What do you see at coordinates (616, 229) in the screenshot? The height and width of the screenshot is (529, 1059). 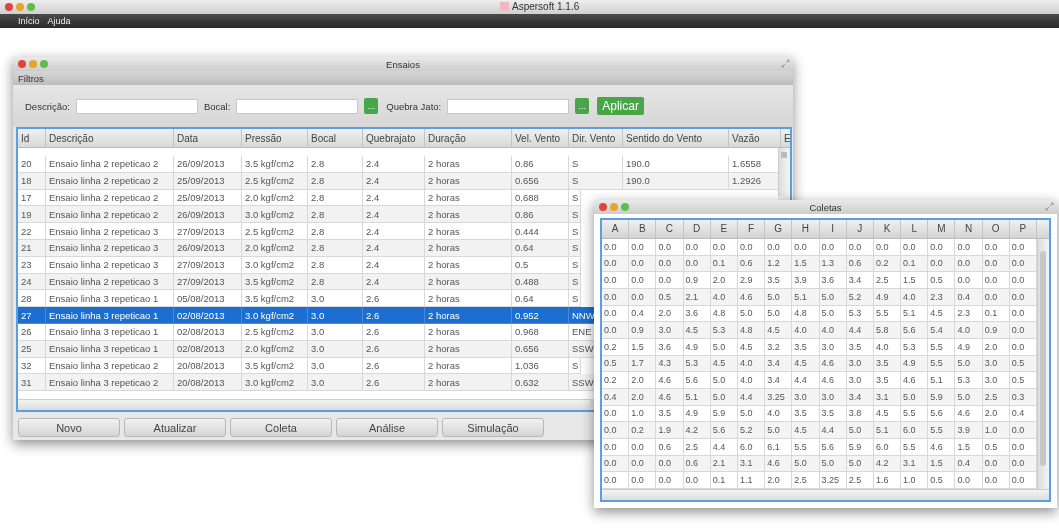 I see `column-header: A` at bounding box center [616, 229].